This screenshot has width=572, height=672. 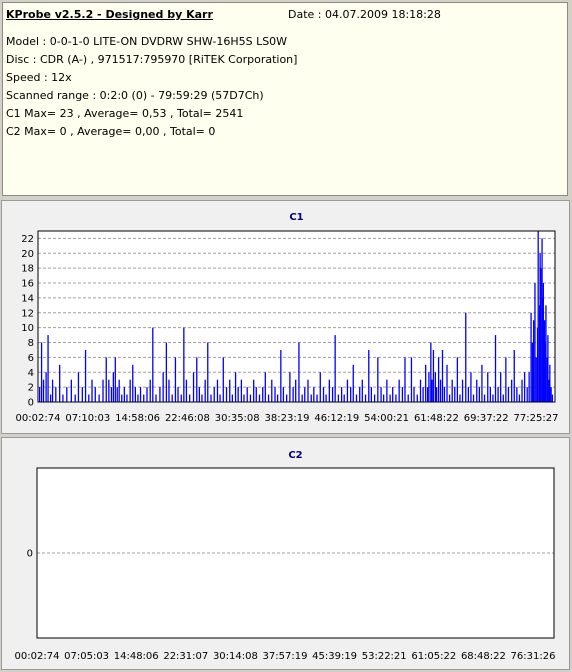 What do you see at coordinates (287, 418) in the screenshot?
I see `c1-xtick-label: 38:23:19` at bounding box center [287, 418].